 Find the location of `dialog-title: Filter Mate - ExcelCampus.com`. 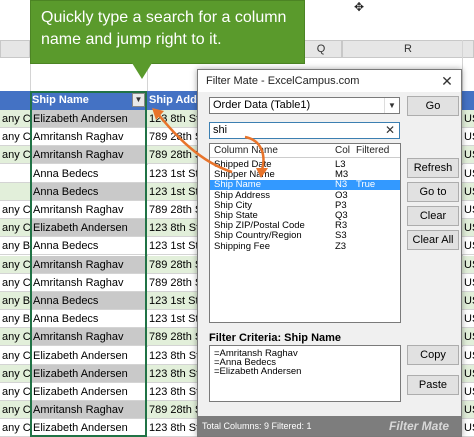

dialog-title: Filter Mate - ExcelCampus.com is located at coordinates (283, 81).